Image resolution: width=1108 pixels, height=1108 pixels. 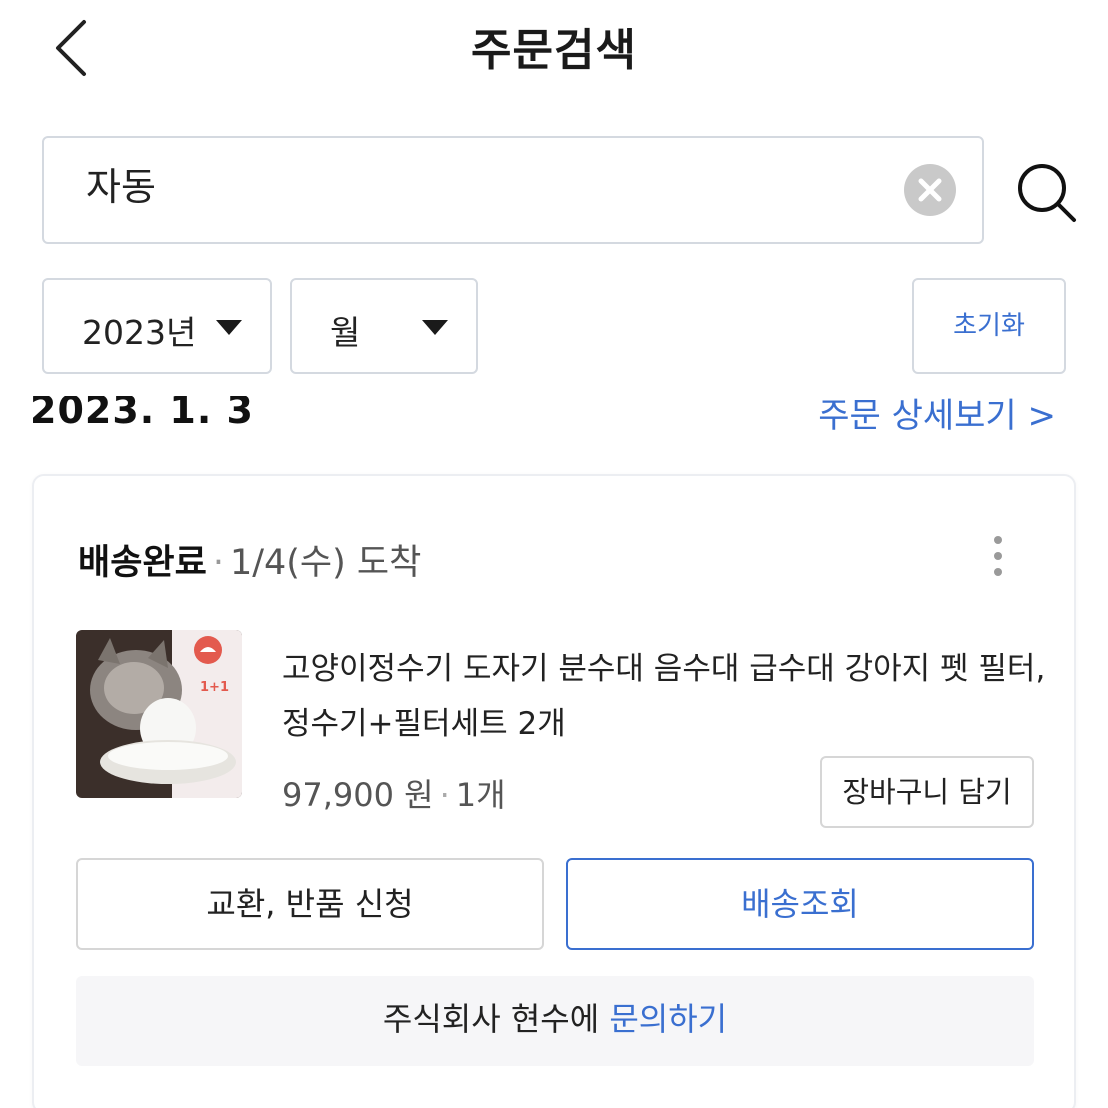 I want to click on year-select: 2023년, so click(x=157, y=326).